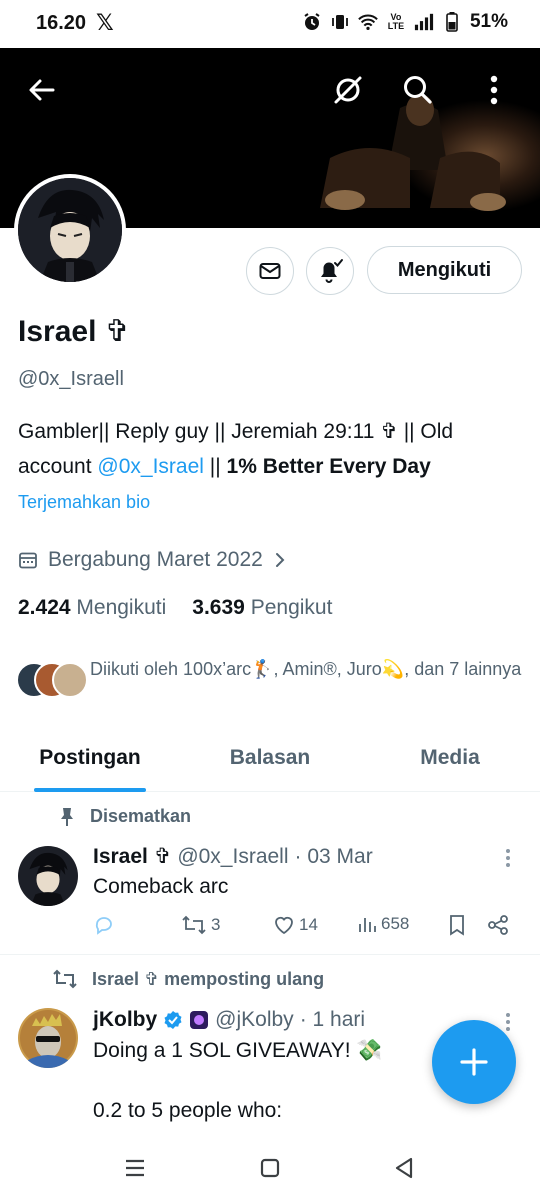 This screenshot has height=1200, width=540. I want to click on post-text: Comeback arc, so click(161, 886).